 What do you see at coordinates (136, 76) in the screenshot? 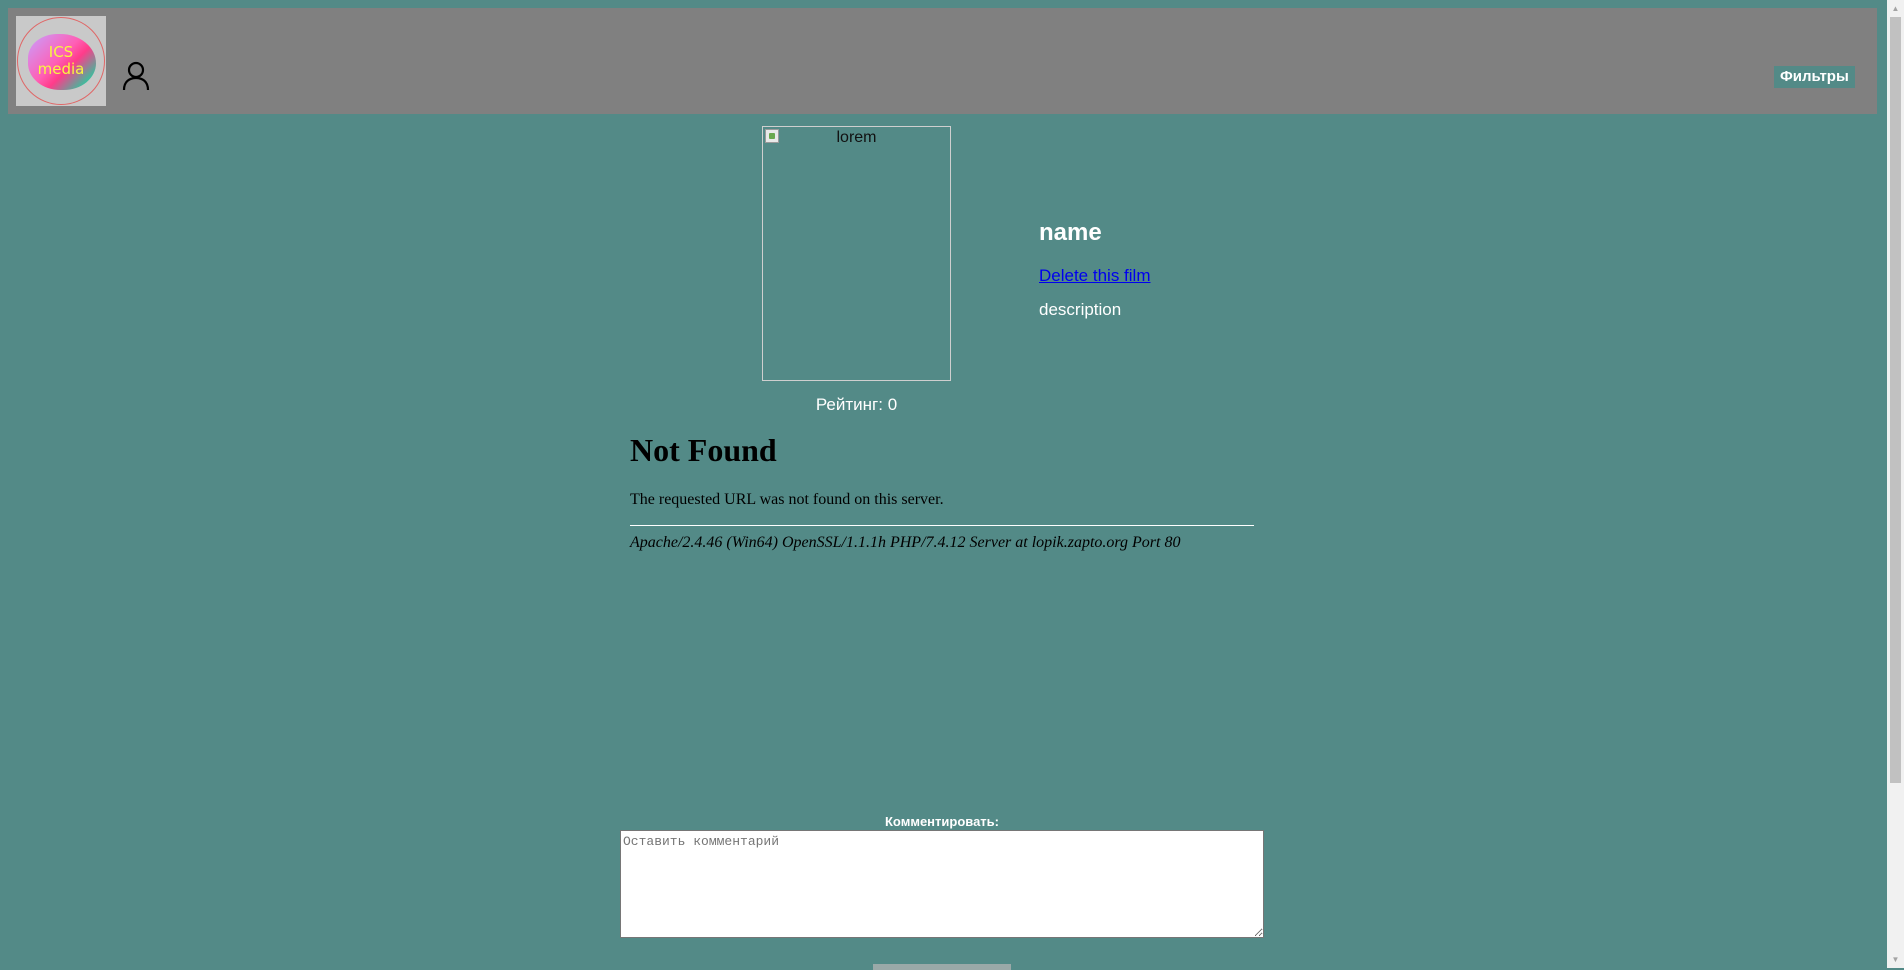
I see `user-icon` at bounding box center [136, 76].